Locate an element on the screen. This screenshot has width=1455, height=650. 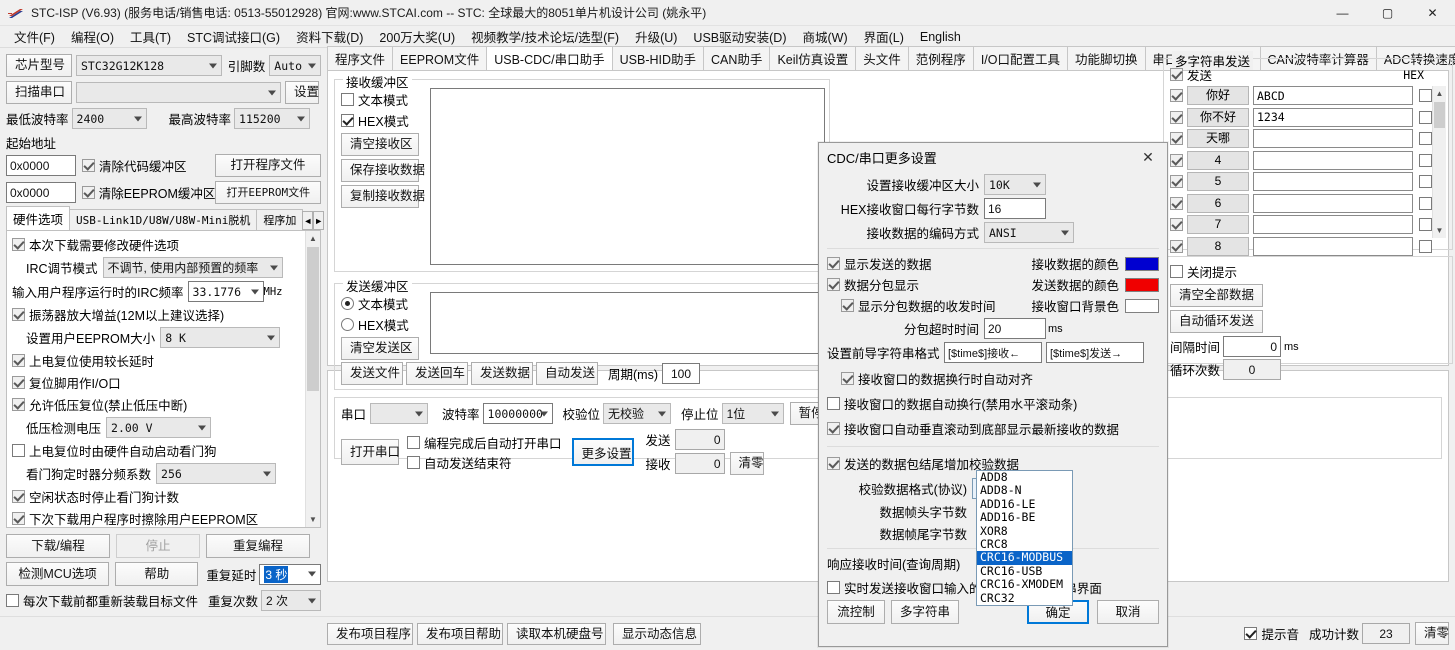
publish-project-help-button: 发布项目帮助 is located at coordinates (460, 633).